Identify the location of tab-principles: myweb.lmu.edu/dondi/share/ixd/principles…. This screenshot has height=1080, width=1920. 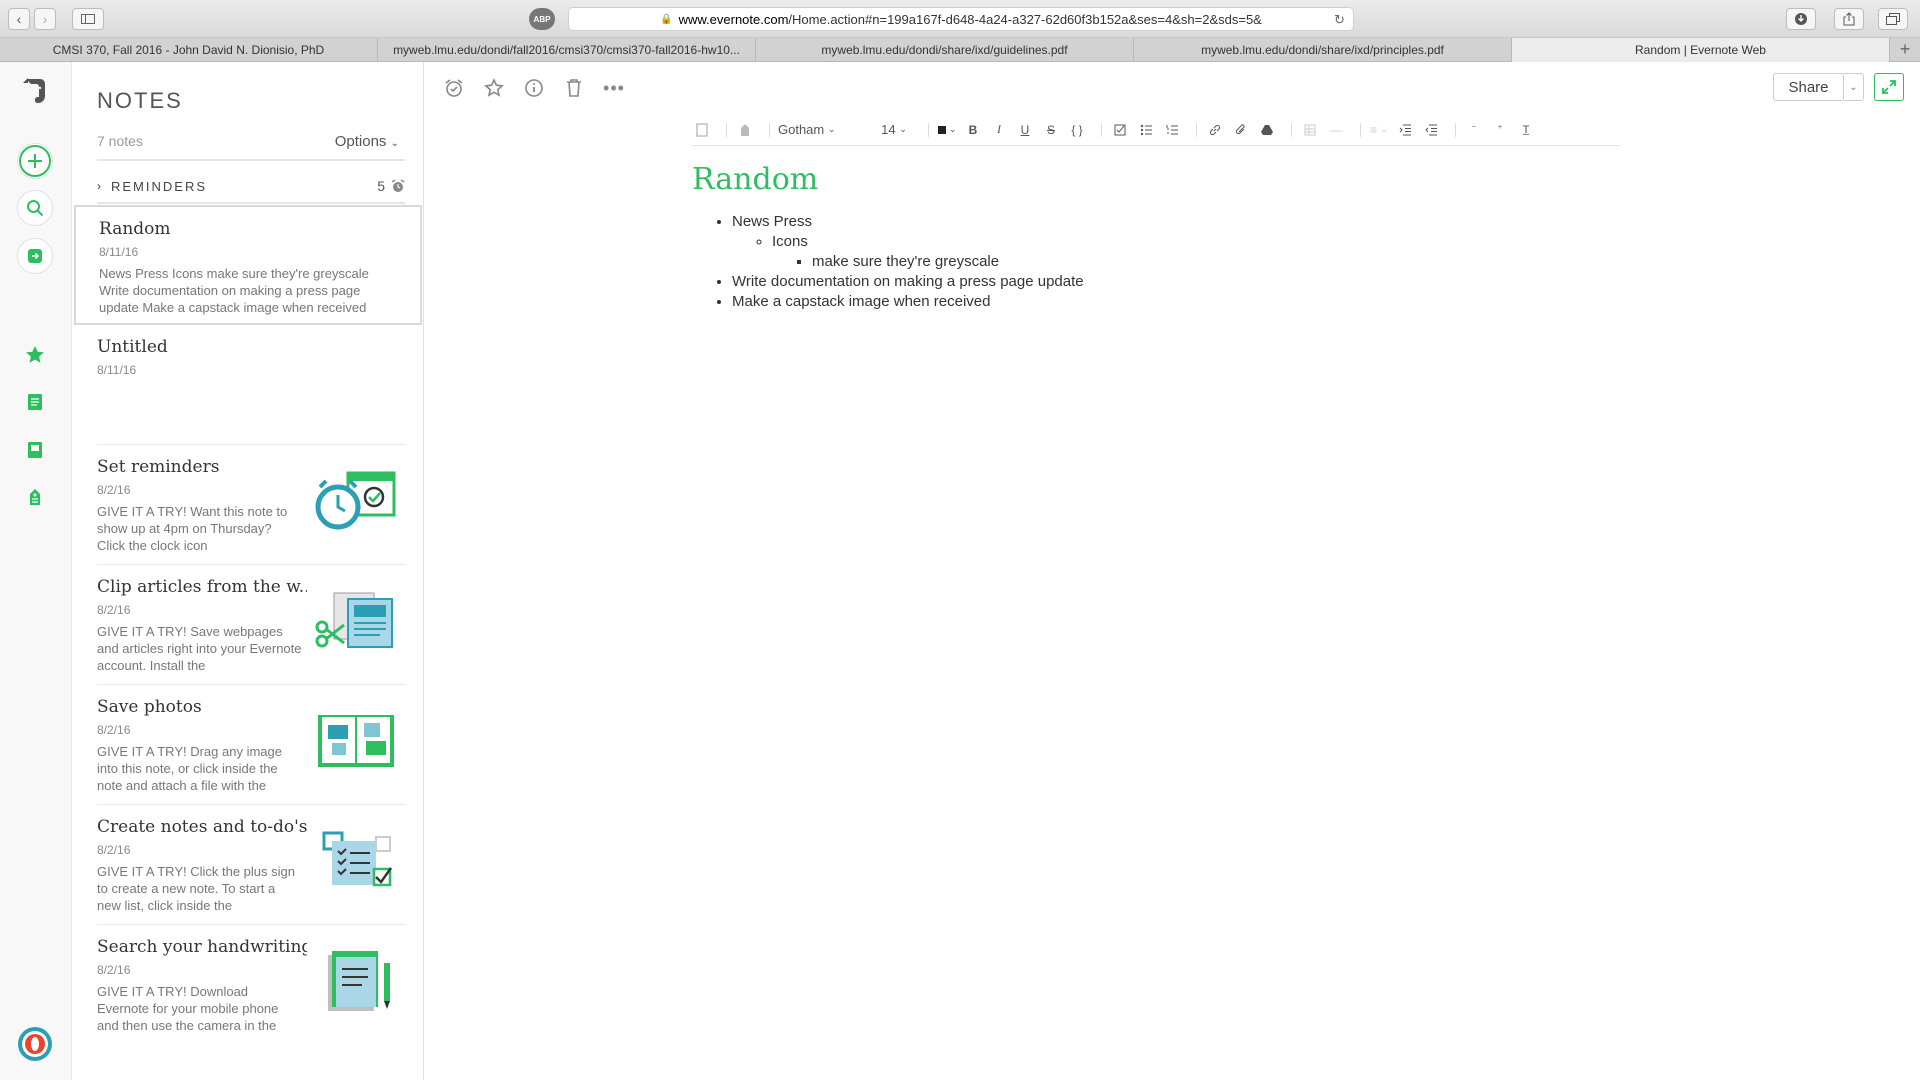
(1323, 50).